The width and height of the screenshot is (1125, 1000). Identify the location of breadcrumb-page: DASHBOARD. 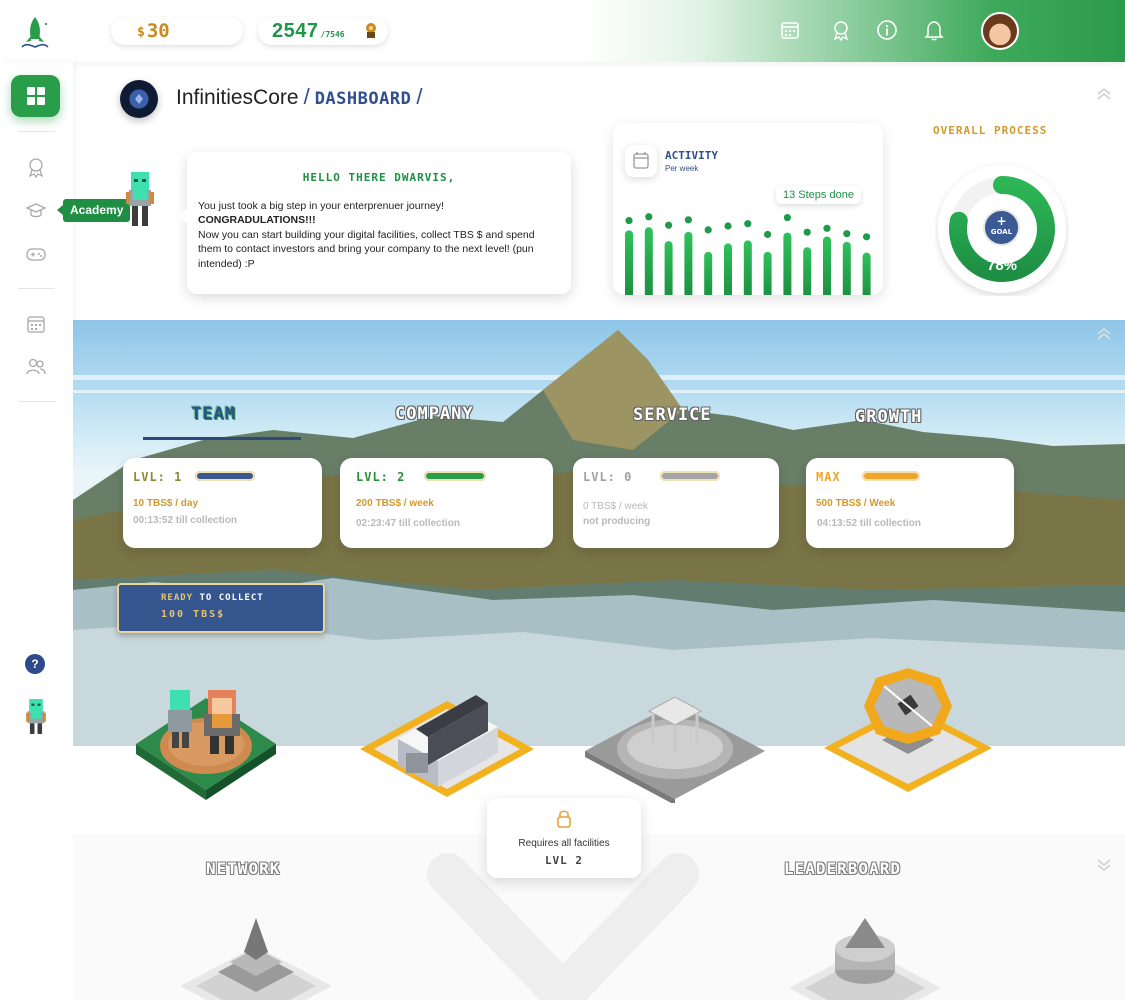
(363, 99).